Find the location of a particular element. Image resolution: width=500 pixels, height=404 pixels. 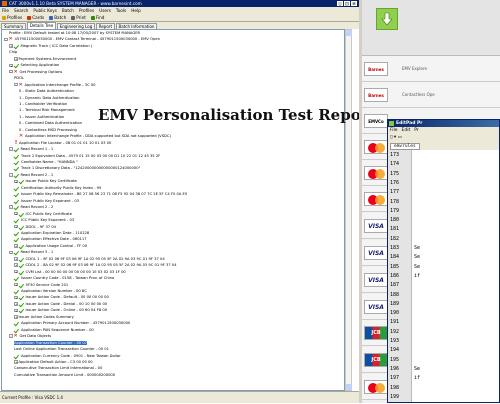

tree-row: 0 - Contactless MSD Processing is located at coordinates (48, 130).